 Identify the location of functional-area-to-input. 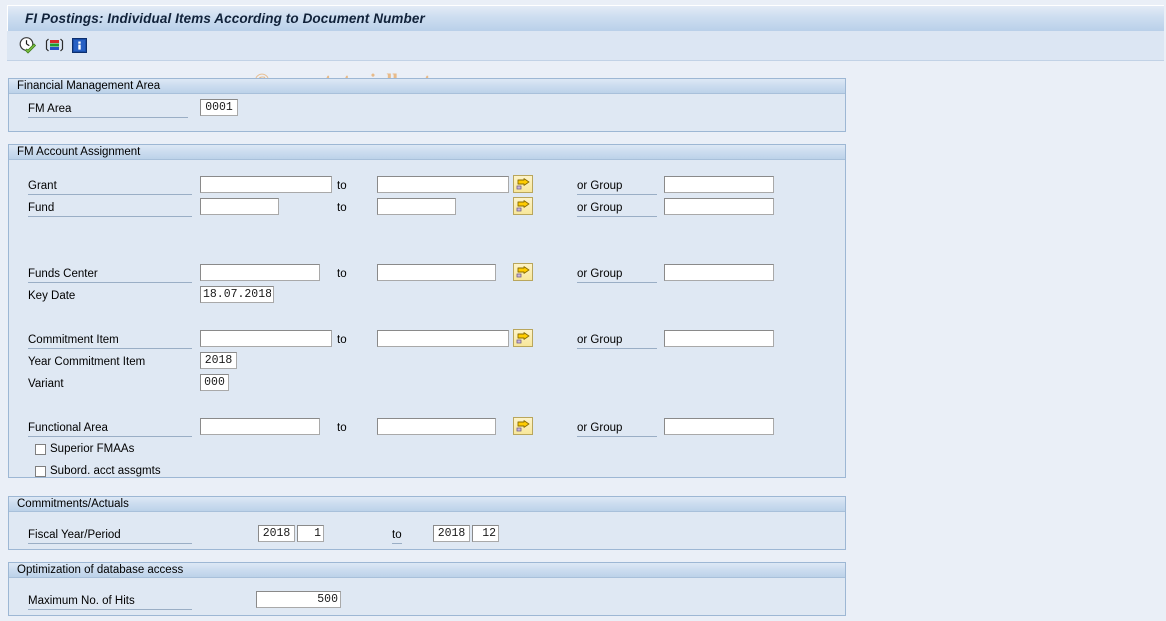
(436, 426).